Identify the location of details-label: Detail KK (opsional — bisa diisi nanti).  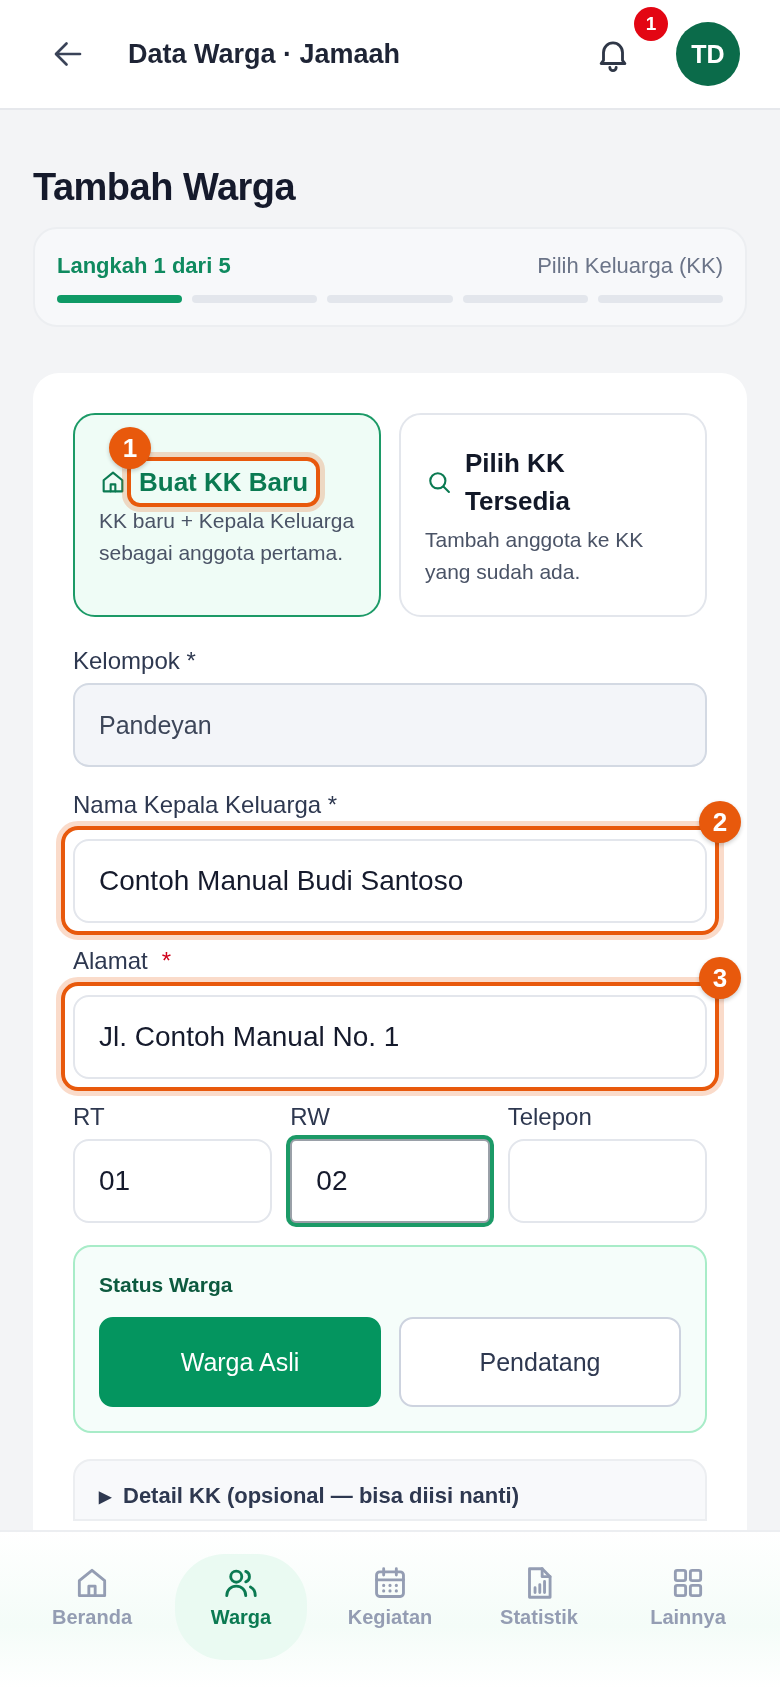
(321, 1496).